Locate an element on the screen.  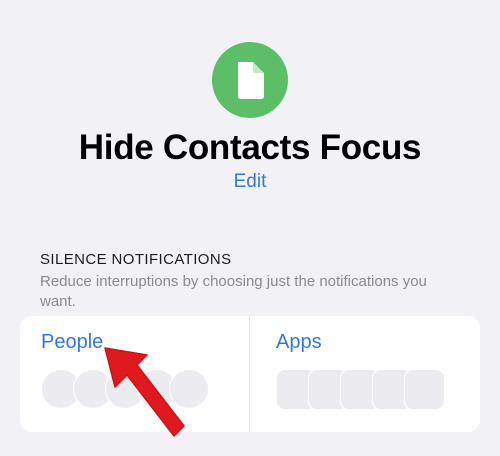
document-icon is located at coordinates (251, 80).